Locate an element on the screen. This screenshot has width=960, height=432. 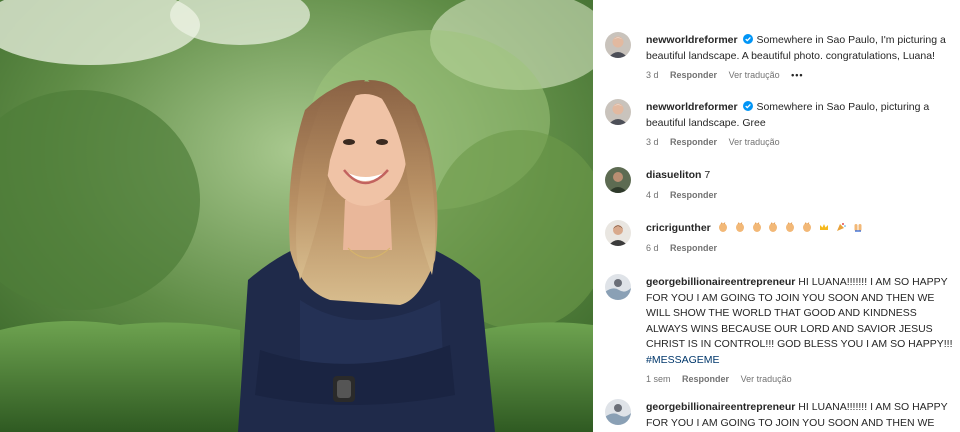
comment-meta: 3 d Responder Ver tradução ••• is located at coordinates (802, 75).